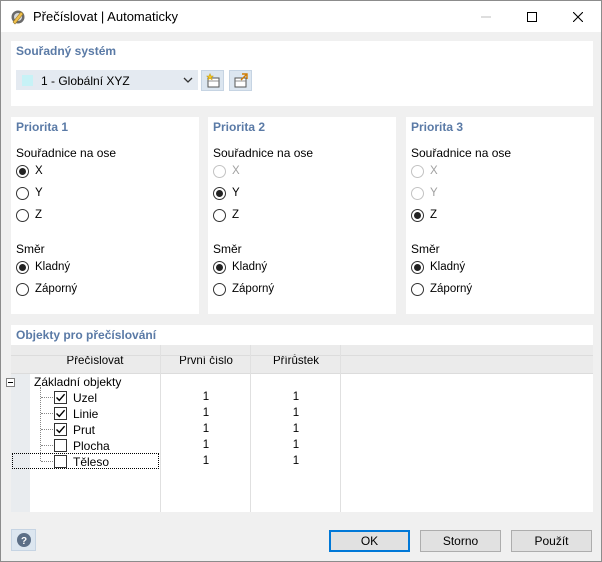  I want to click on new-coordinate-system-icon, so click(212, 79).